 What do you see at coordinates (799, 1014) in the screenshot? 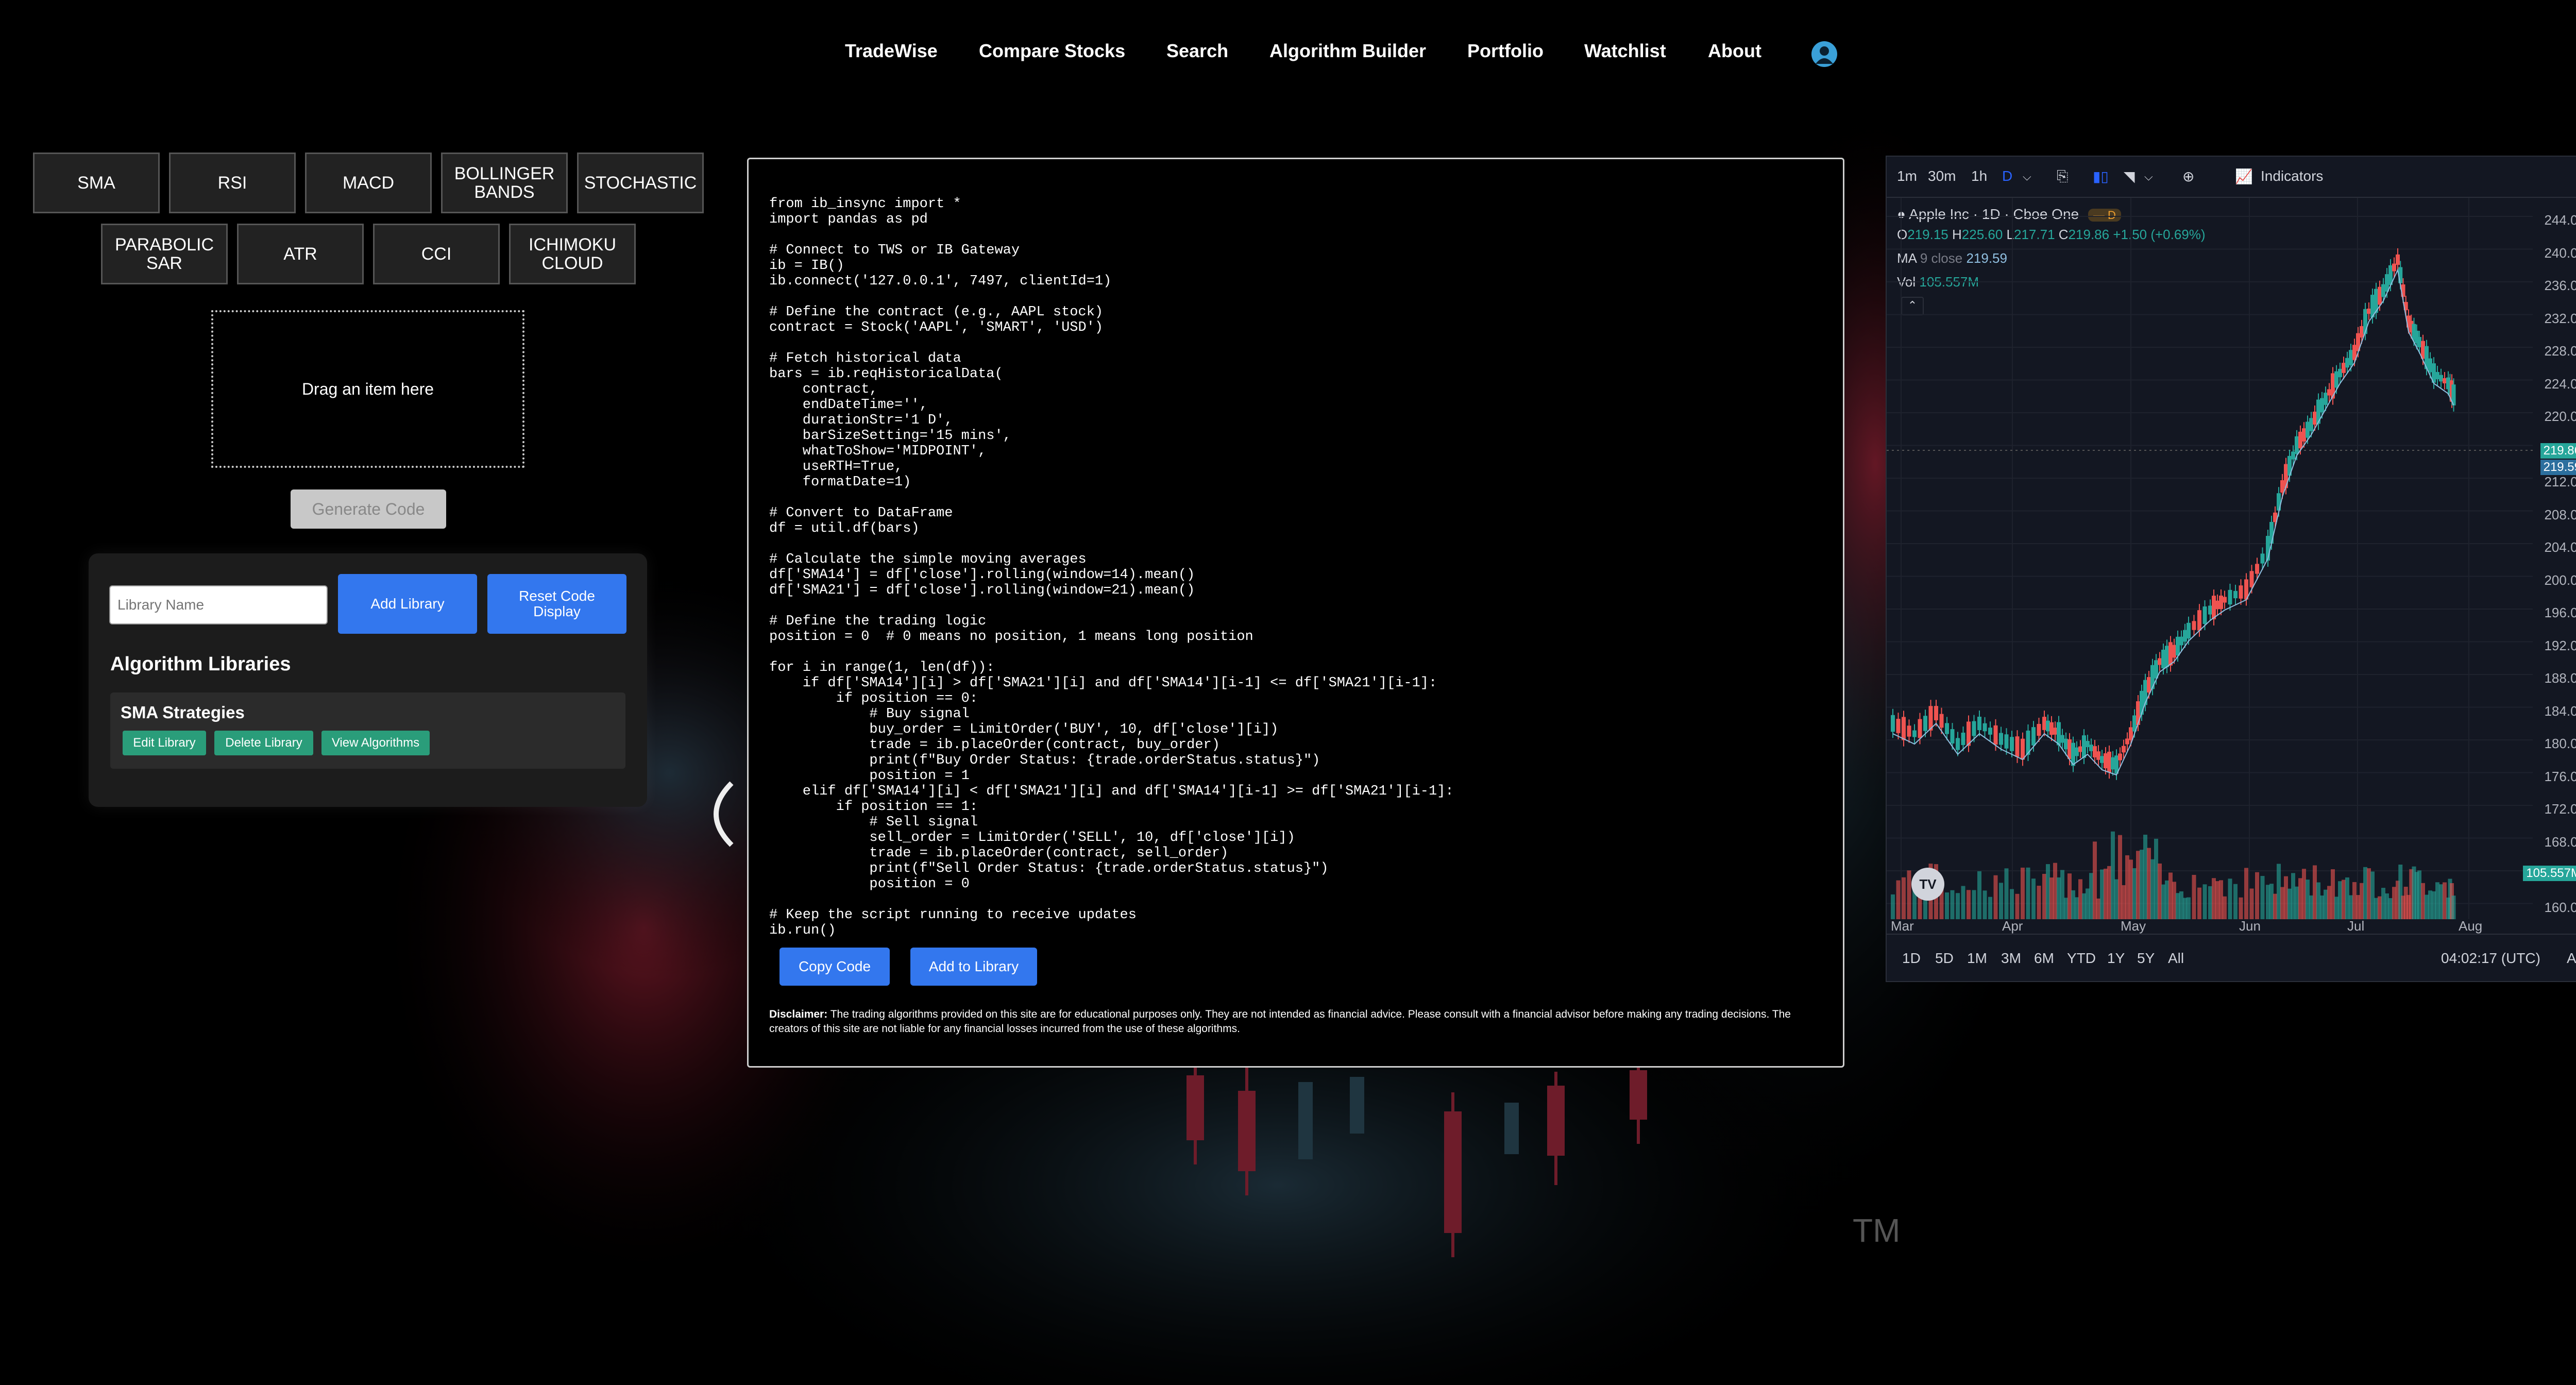
I see `disclaimer-label: Disclaimer:` at bounding box center [799, 1014].